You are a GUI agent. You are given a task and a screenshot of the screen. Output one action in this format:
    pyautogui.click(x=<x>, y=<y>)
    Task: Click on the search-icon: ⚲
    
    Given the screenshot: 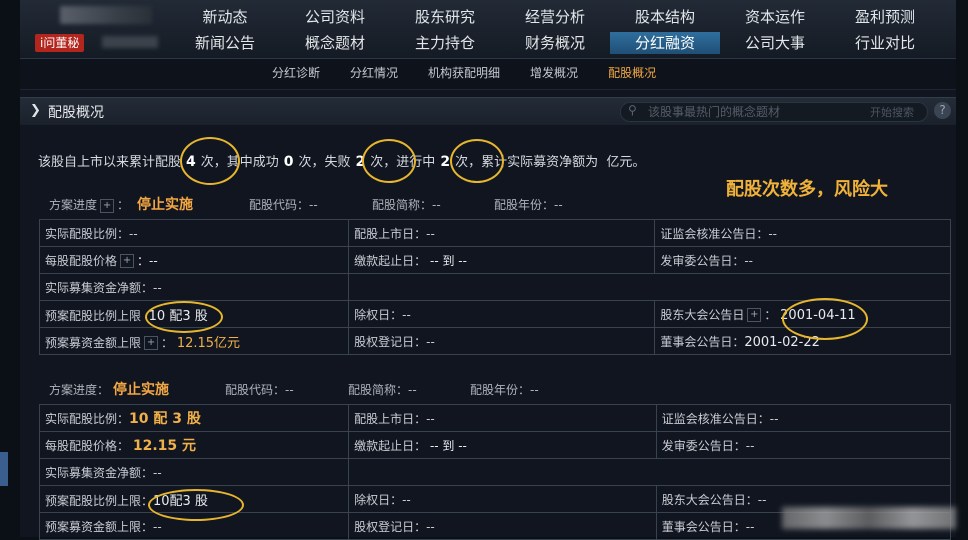 What is the action you would take?
    pyautogui.click(x=632, y=110)
    